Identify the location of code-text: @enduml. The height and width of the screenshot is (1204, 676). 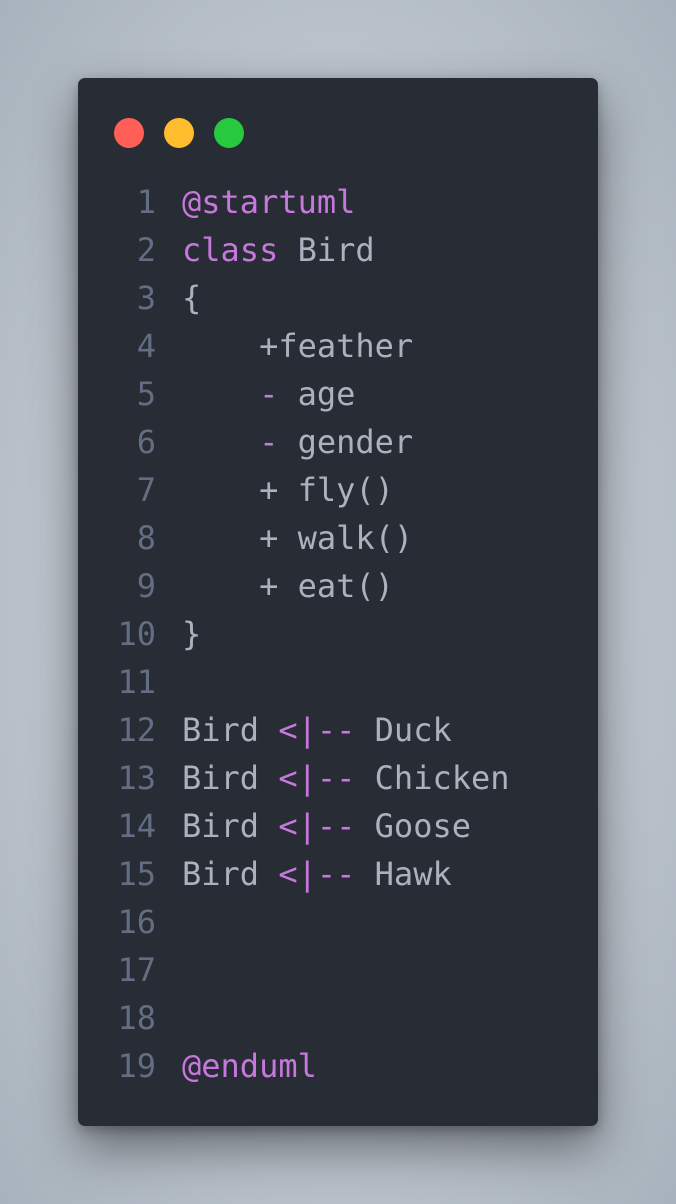
(249, 1066).